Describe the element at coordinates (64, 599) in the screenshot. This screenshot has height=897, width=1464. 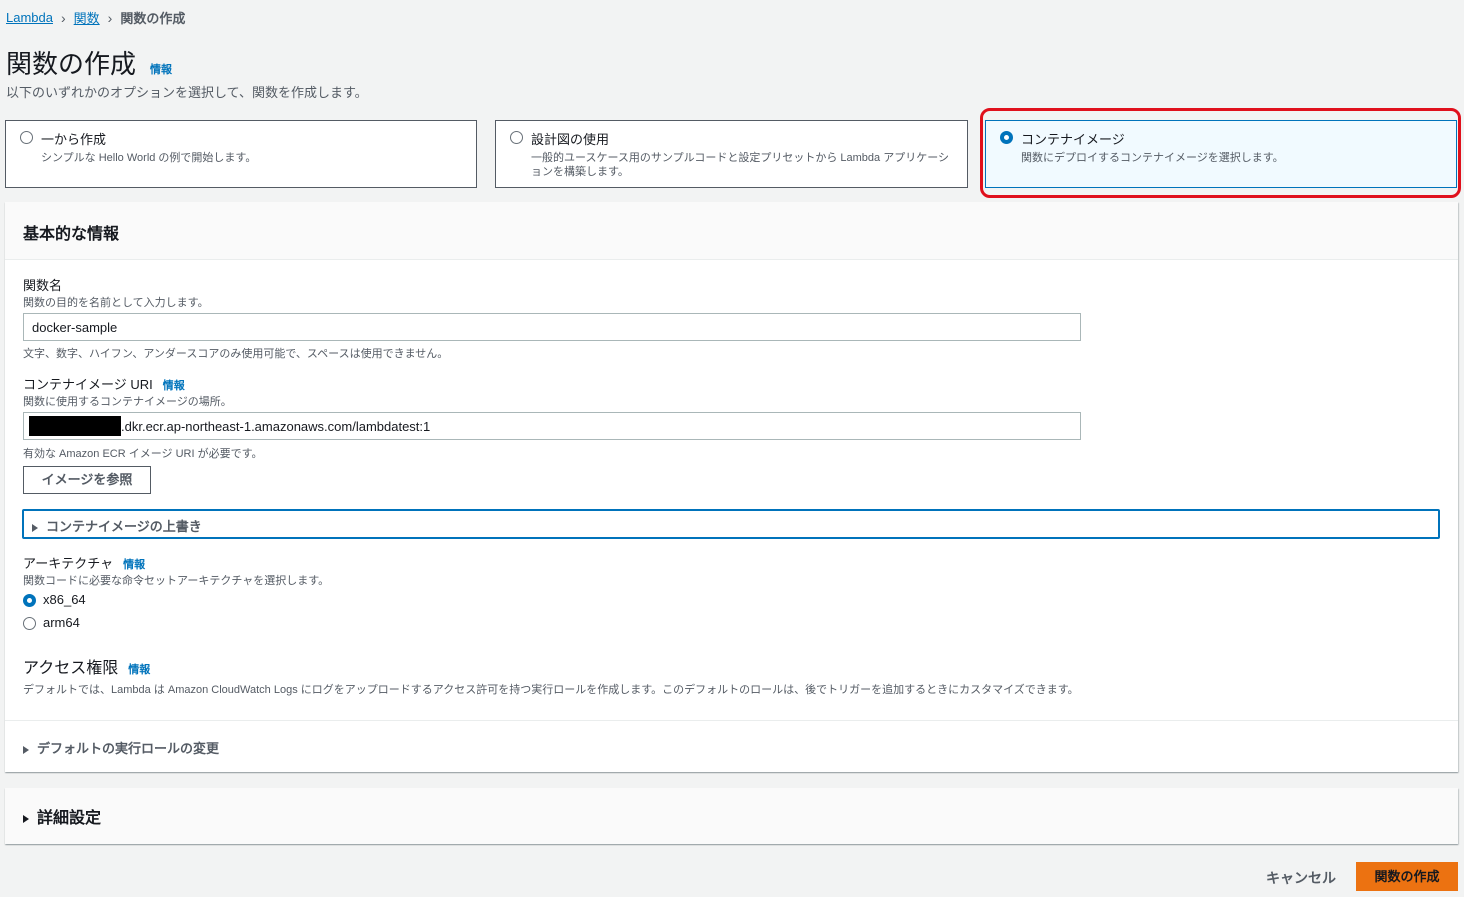
I see `architecture-option-label: x86_64` at that location.